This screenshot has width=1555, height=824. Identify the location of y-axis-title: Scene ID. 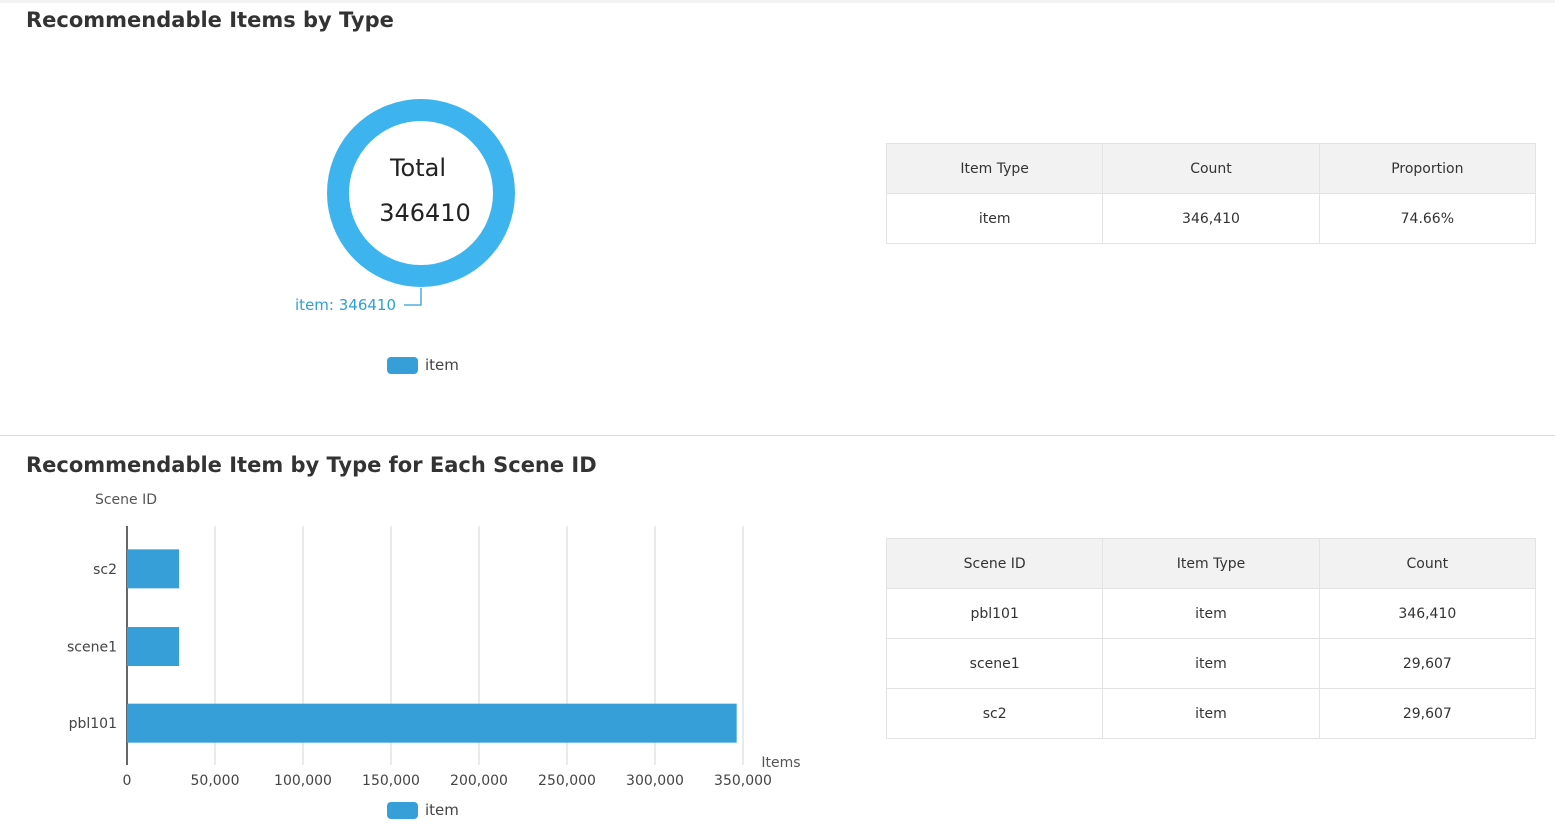
(126, 500).